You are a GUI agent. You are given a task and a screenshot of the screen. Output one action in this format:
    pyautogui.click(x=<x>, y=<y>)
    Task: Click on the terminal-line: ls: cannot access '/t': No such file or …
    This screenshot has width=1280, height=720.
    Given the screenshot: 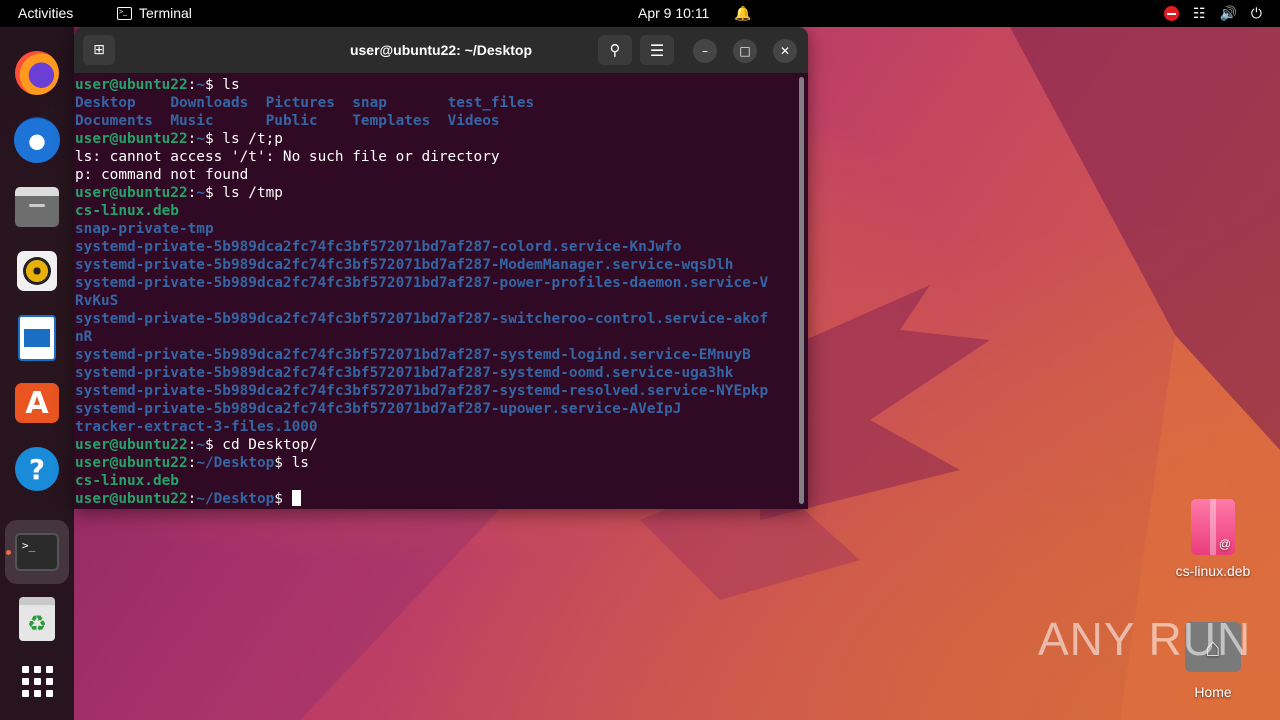 What is the action you would take?
    pyautogui.click(x=436, y=157)
    